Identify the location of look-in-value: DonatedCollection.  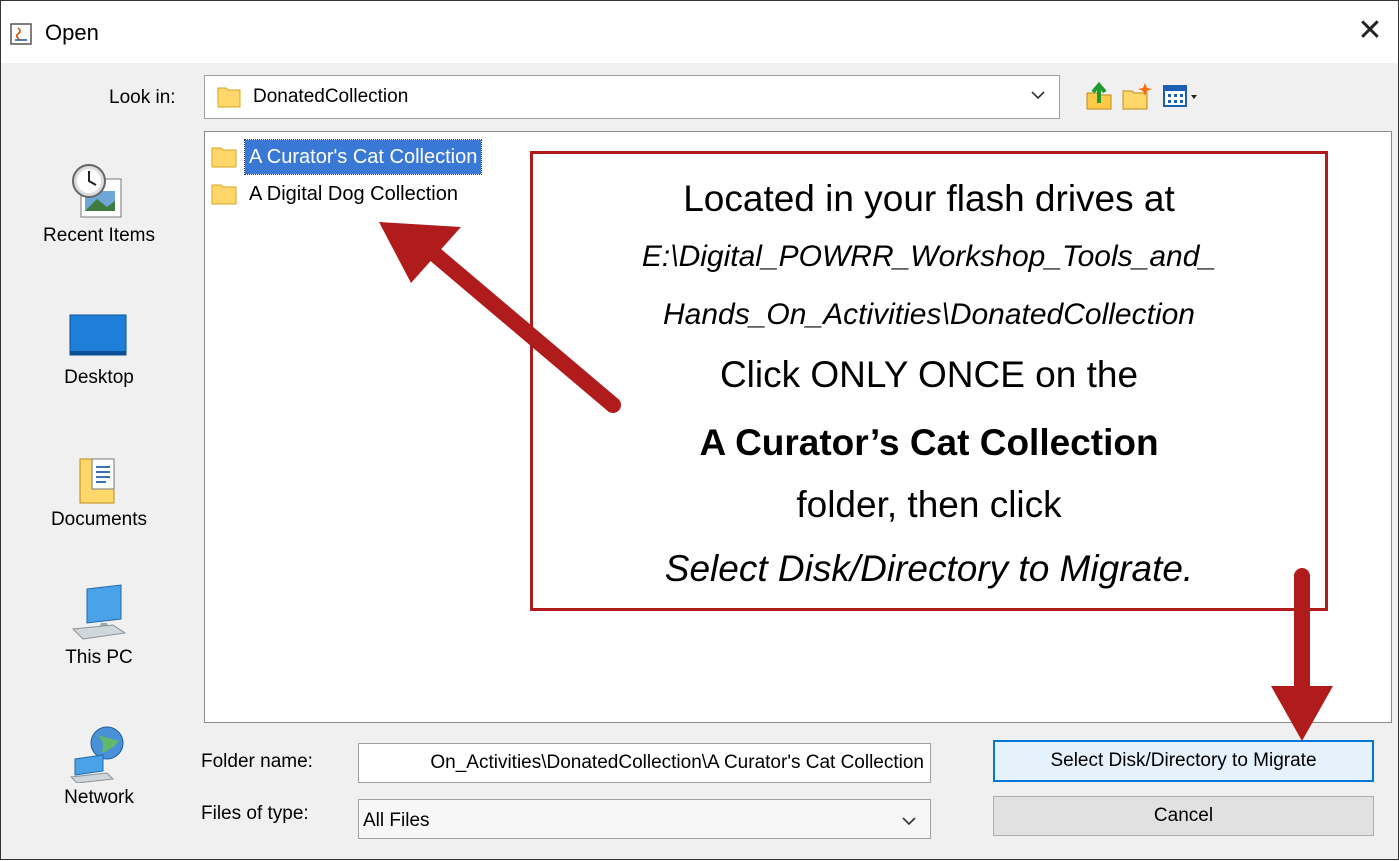
(331, 96).